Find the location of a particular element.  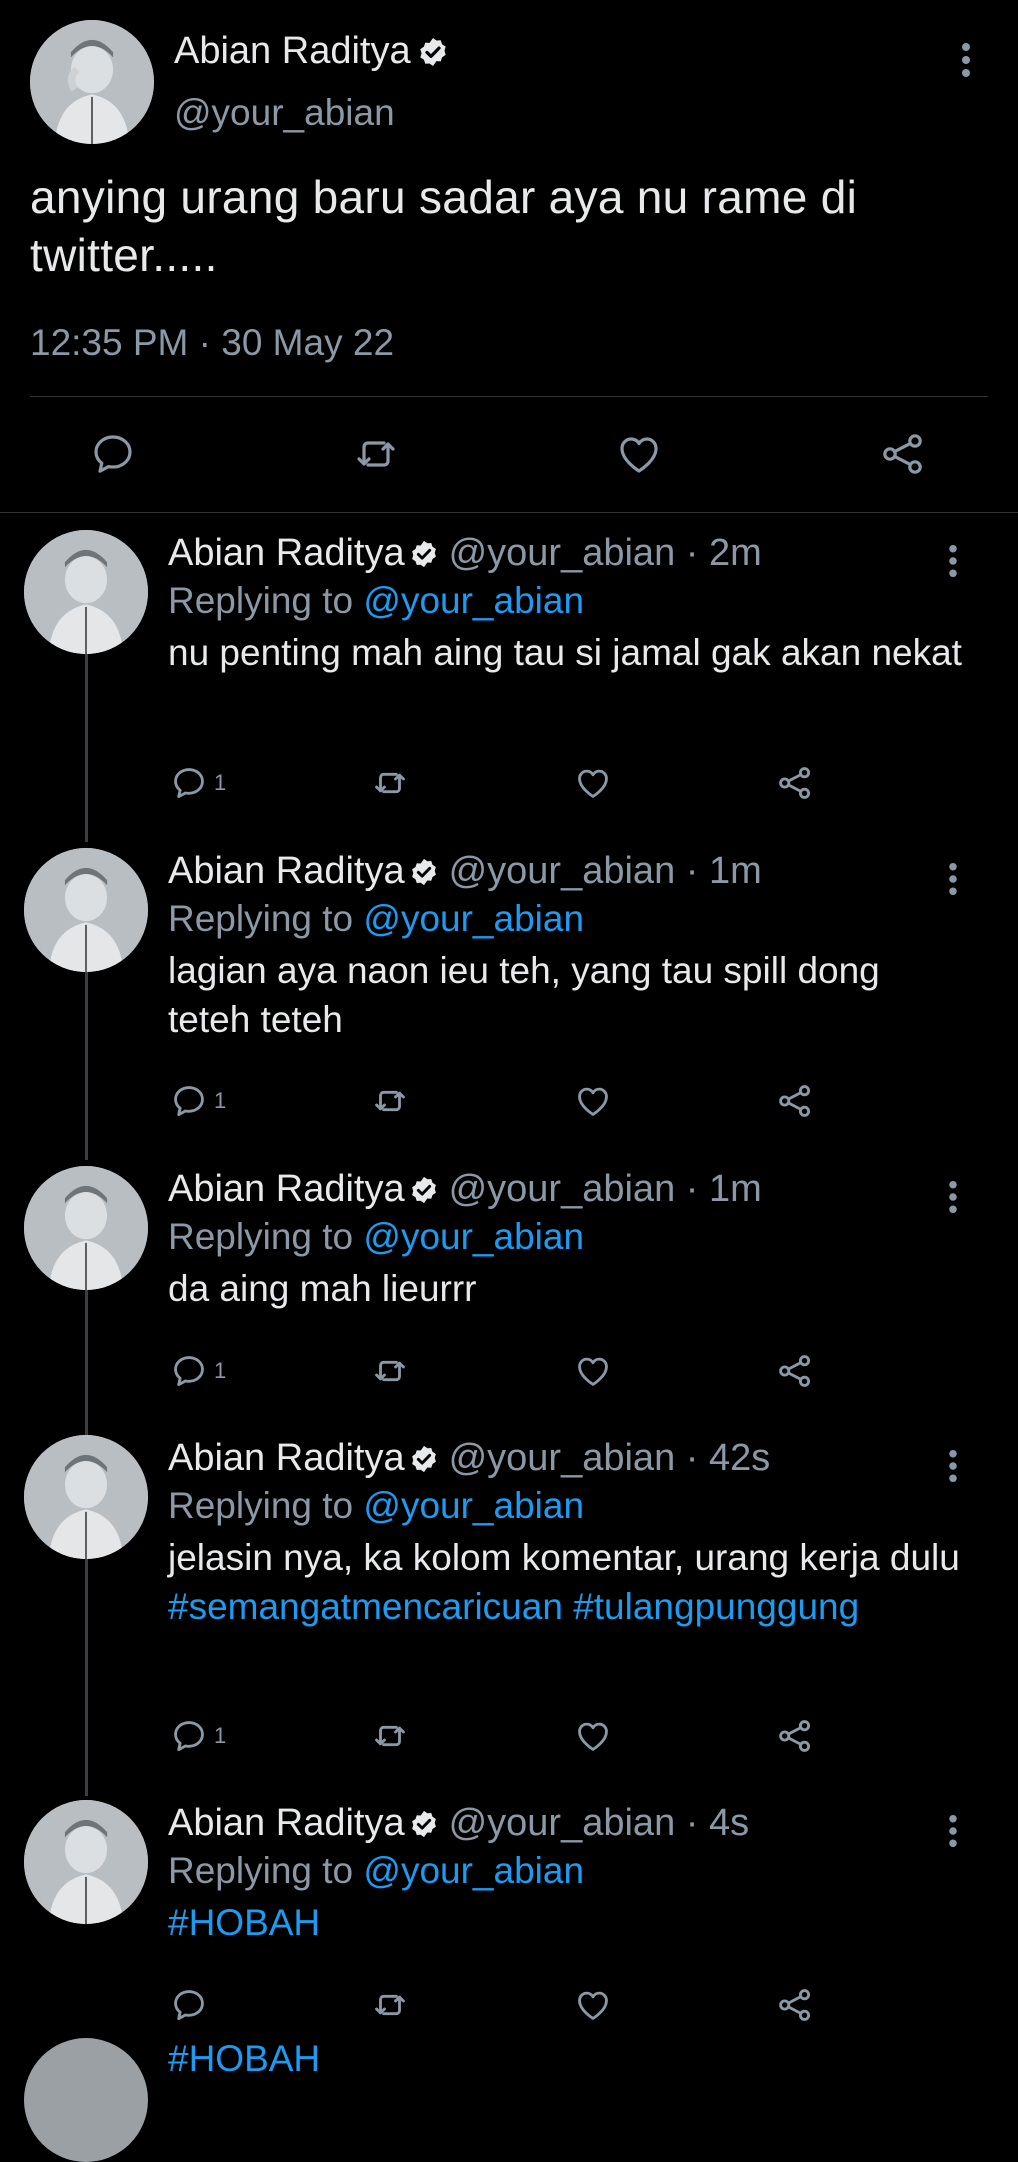

author-handle: @your_abian is located at coordinates (284, 113).